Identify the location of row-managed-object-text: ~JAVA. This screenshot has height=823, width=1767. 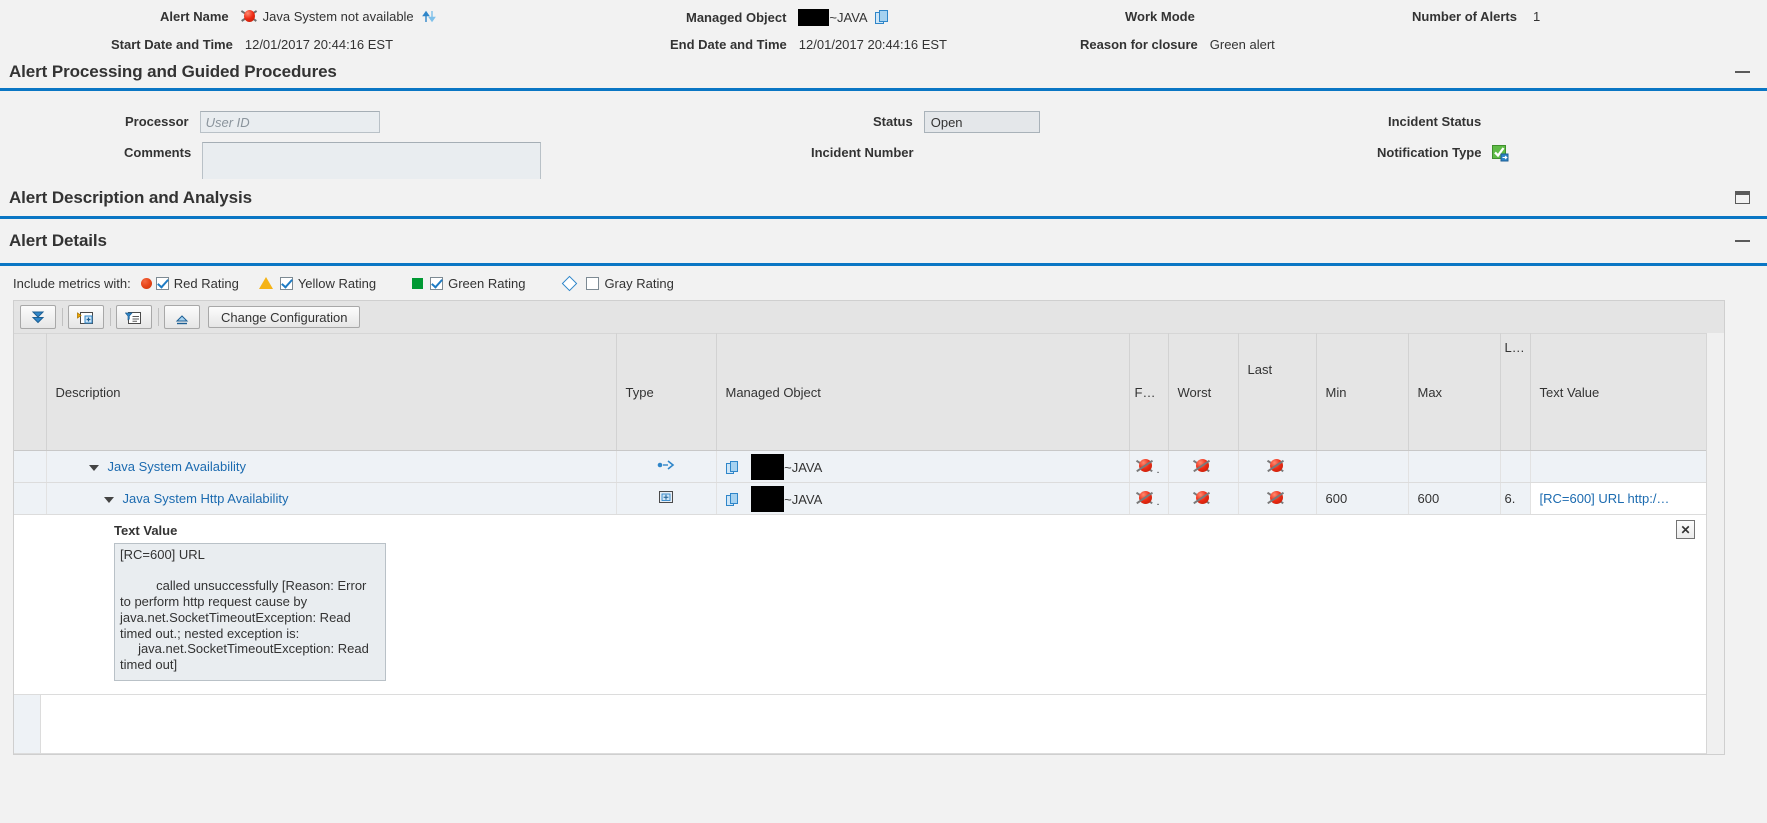
(803, 499).